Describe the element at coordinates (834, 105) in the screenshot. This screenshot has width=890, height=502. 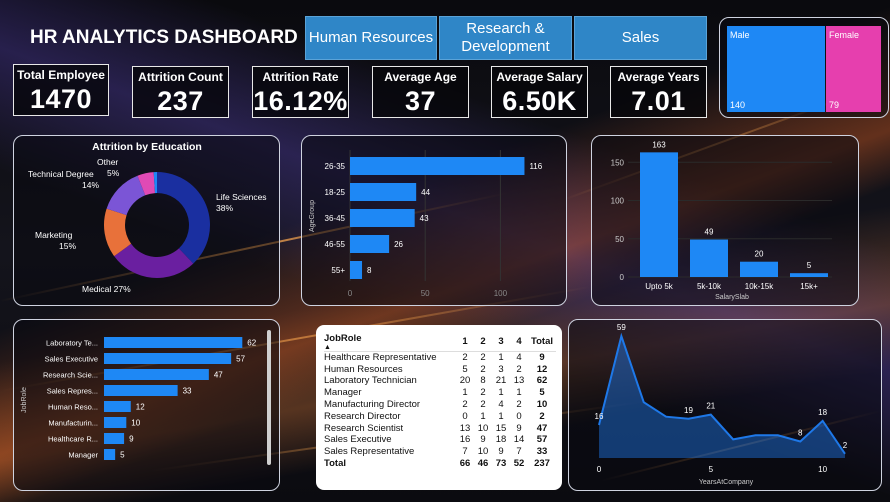
I see `gender-female-value: 79` at that location.